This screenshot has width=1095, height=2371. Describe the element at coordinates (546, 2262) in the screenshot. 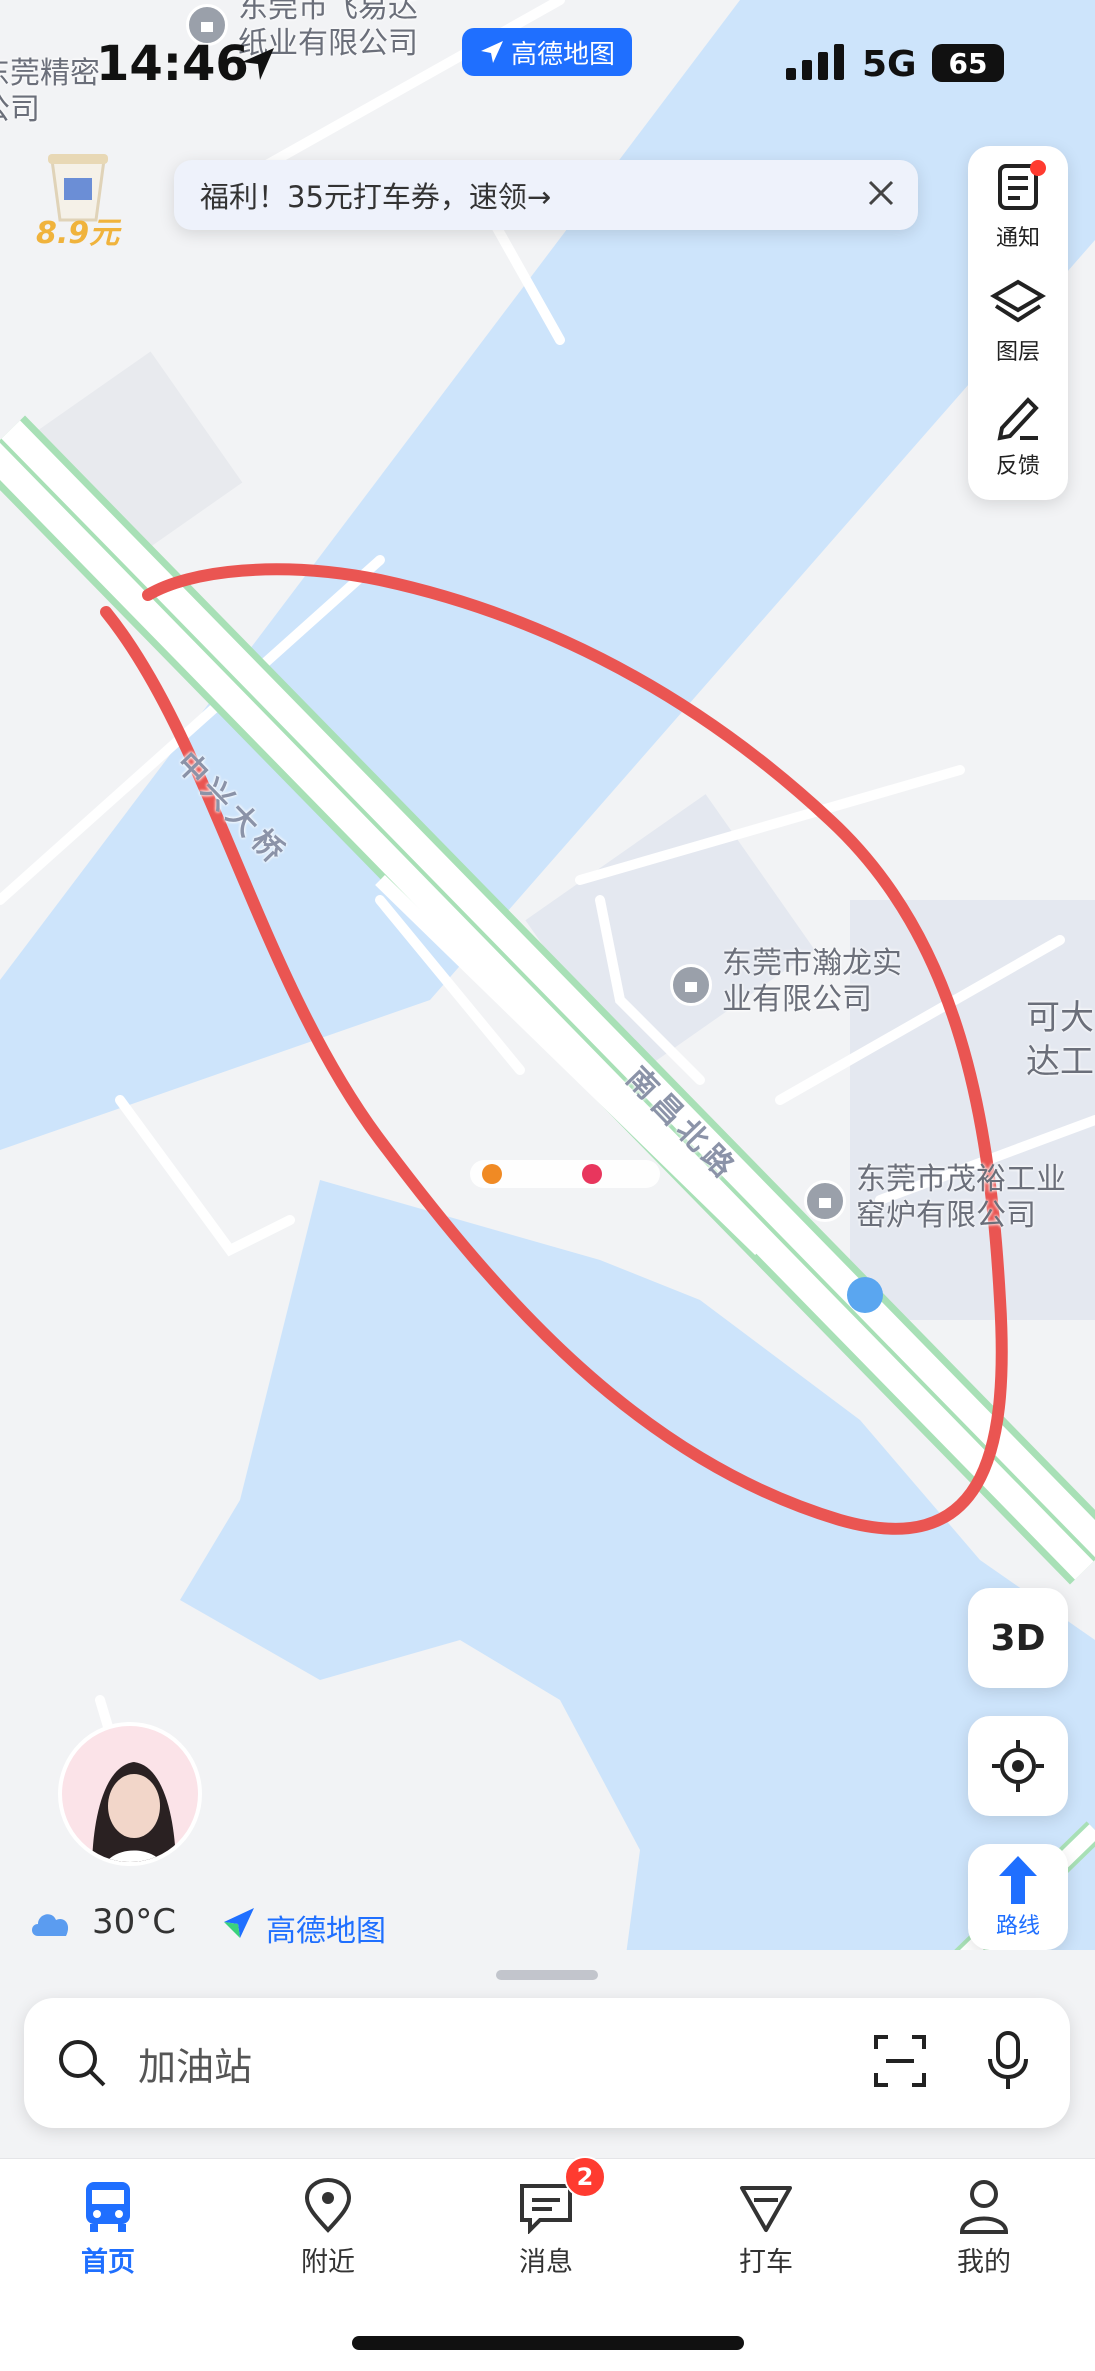

I see `tab-messages-label: 消息` at that location.